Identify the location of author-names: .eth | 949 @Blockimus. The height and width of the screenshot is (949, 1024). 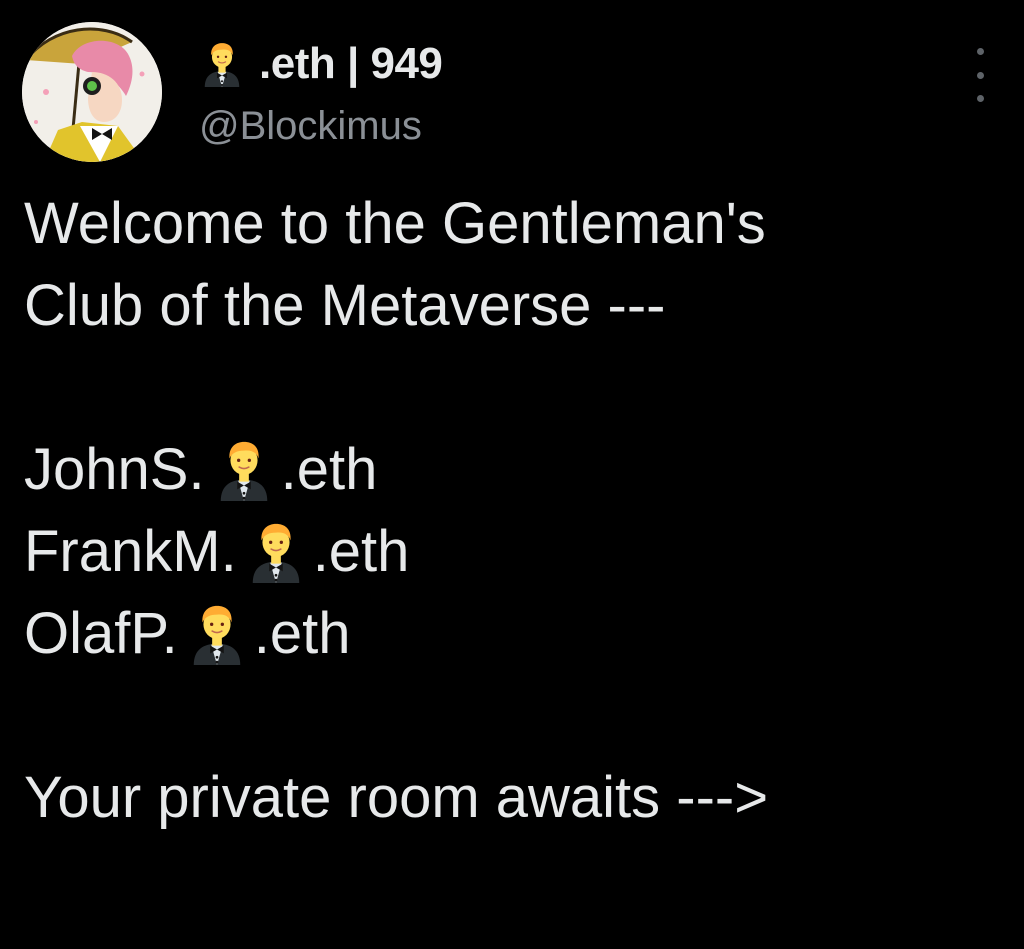
(321, 94).